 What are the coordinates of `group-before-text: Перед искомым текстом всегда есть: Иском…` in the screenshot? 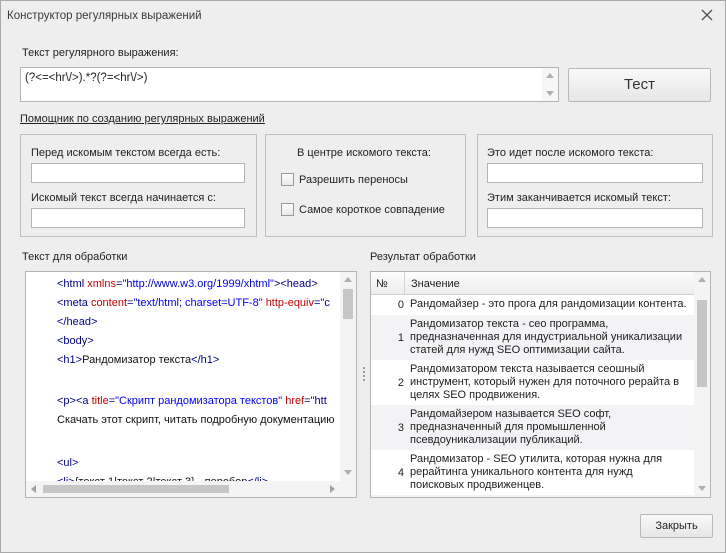 It's located at (138, 185).